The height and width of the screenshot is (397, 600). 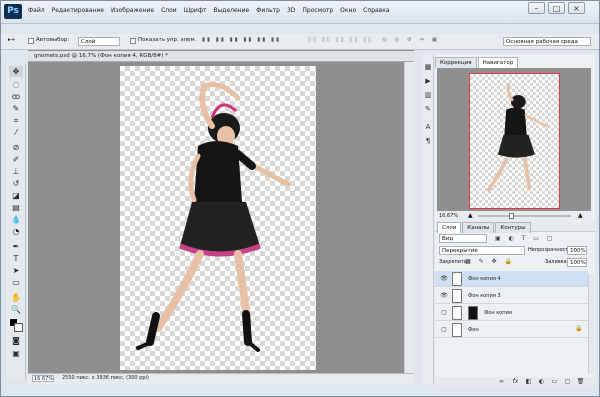 I want to click on photoshop-logo: Ps, so click(x=13, y=11).